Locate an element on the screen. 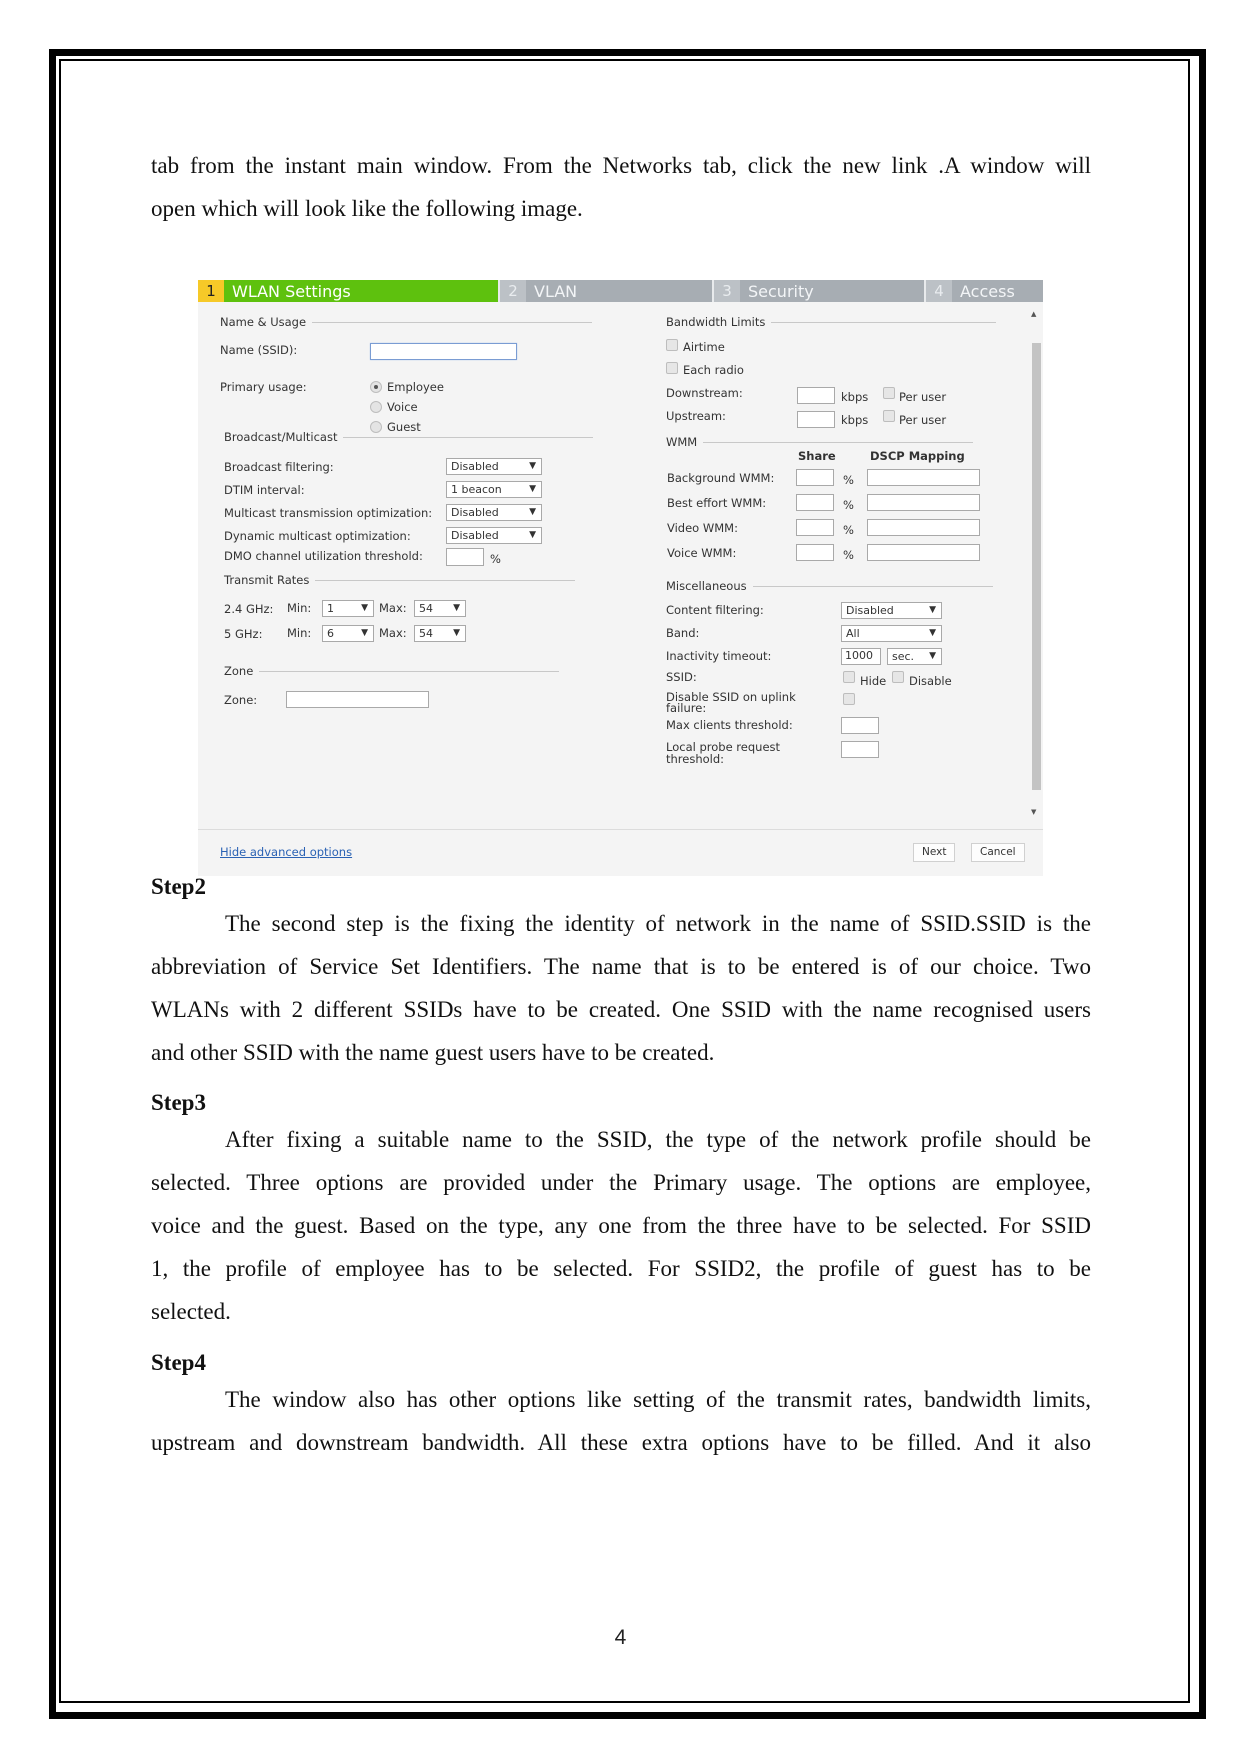 This screenshot has height=1754, width=1241. scroll-down-arrow-icon: ▼ is located at coordinates (1033, 812).